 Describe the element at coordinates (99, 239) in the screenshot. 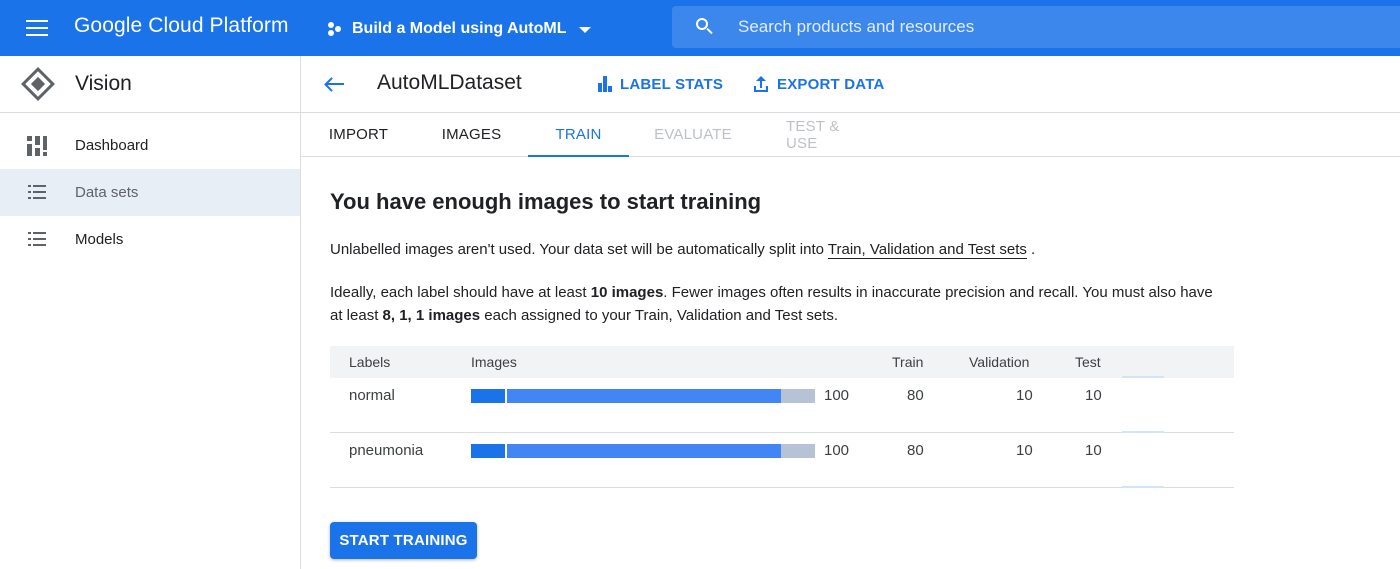

I see `sidebar-item-label: Models` at that location.